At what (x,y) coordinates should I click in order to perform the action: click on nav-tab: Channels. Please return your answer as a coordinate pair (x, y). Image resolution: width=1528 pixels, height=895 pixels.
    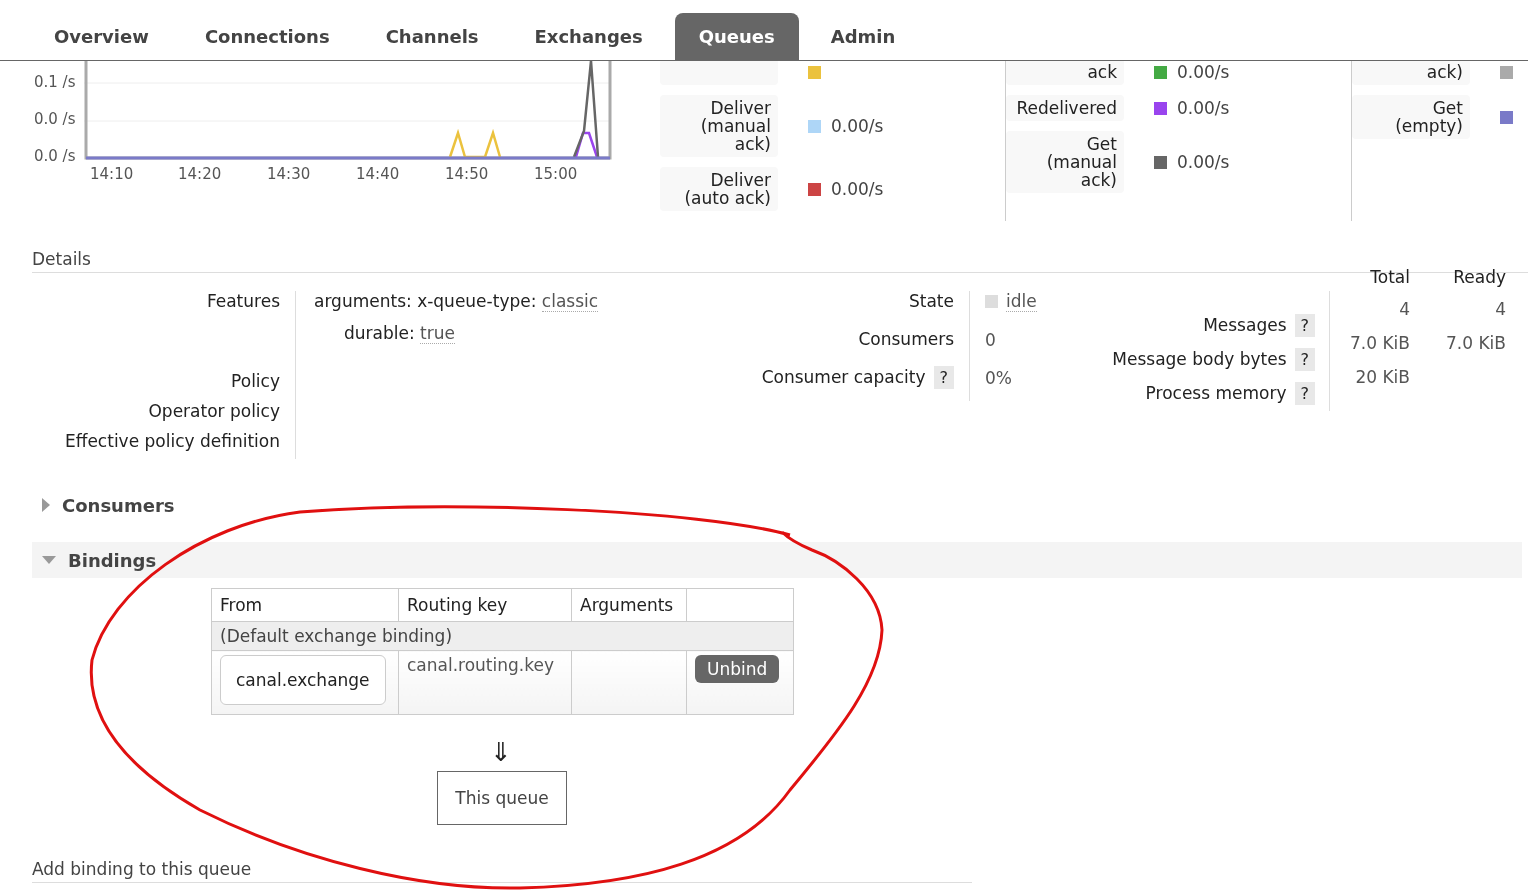
    Looking at the image, I should click on (432, 36).